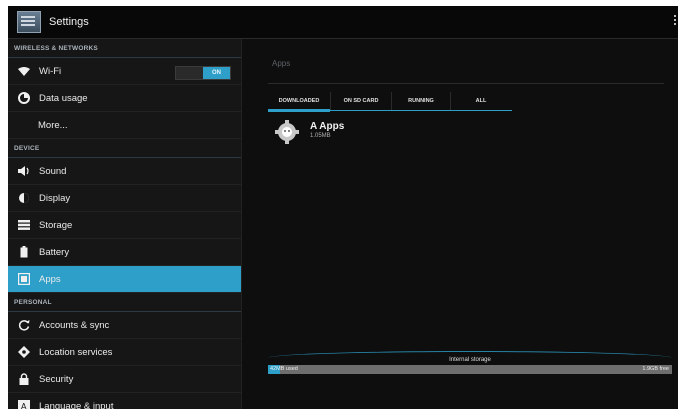 This screenshot has height=409, width=678. I want to click on sidebar-item-language-input: A Language & input, so click(124, 401).